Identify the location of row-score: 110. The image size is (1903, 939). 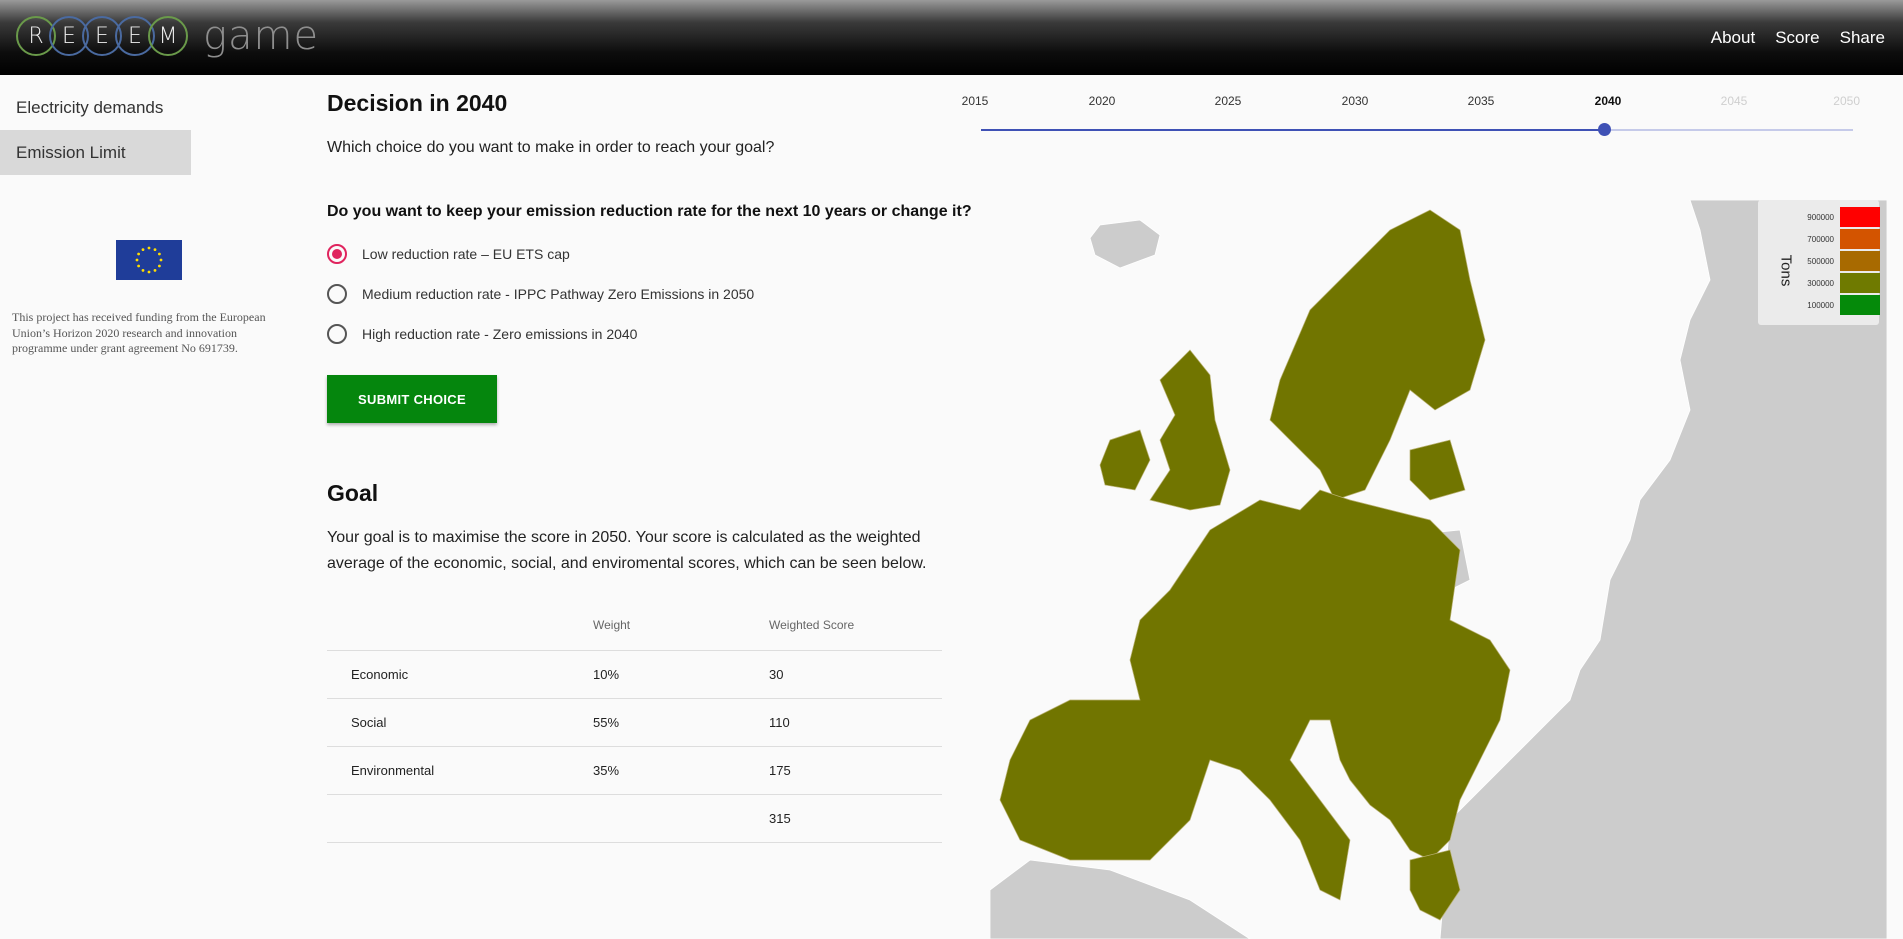
(855, 722).